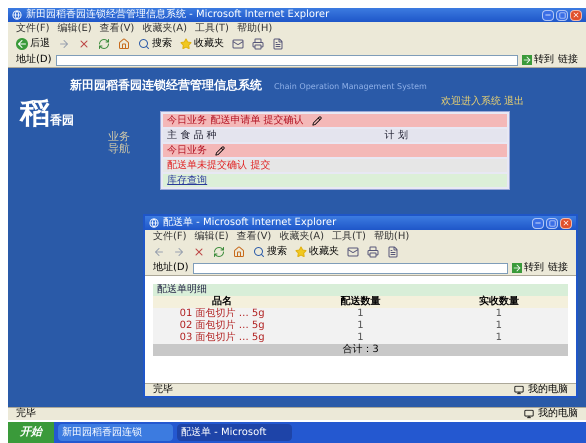  What do you see at coordinates (187, 181) in the screenshot?
I see `row-text: 库存查询` at bounding box center [187, 181].